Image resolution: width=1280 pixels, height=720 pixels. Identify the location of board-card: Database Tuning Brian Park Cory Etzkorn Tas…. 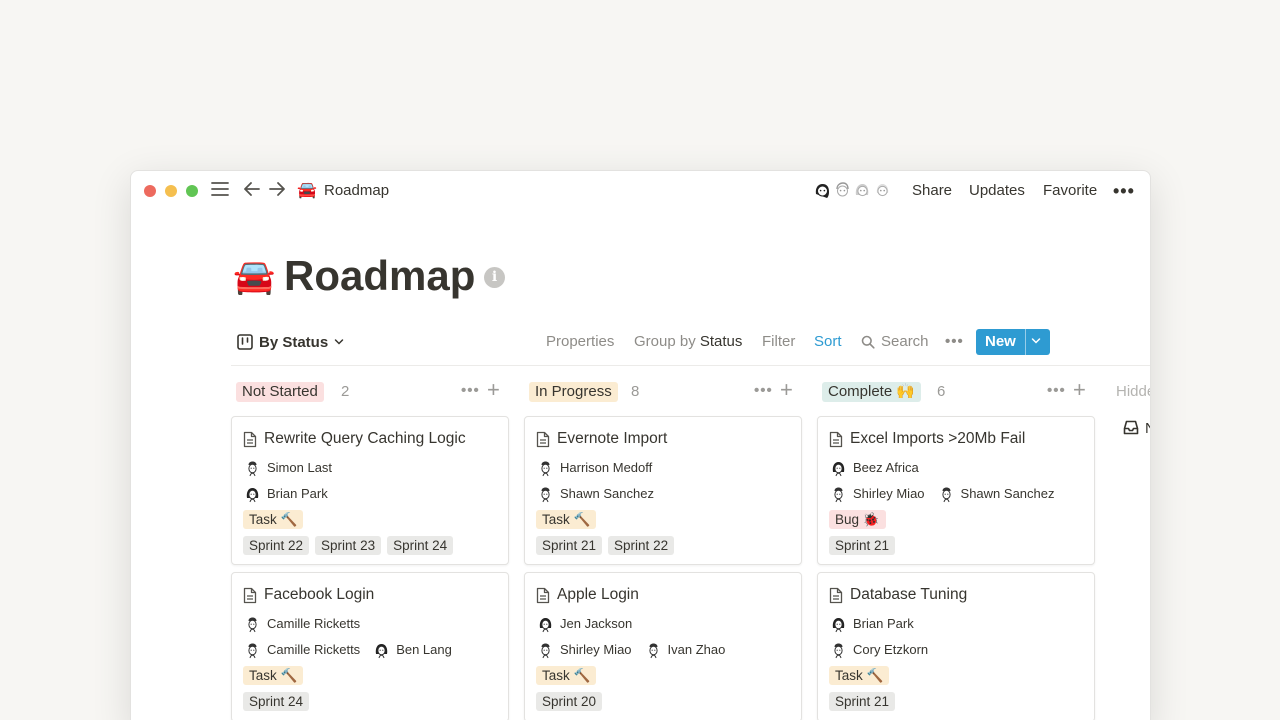
(956, 646).